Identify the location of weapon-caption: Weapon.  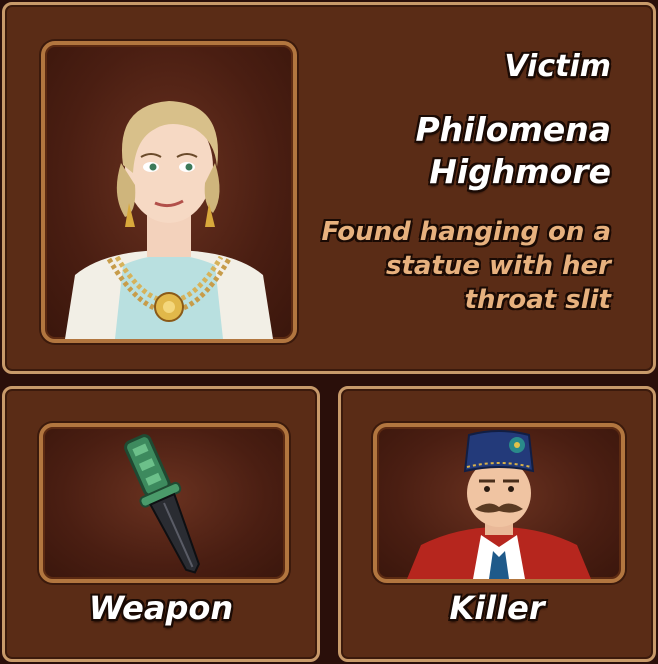
(161, 608).